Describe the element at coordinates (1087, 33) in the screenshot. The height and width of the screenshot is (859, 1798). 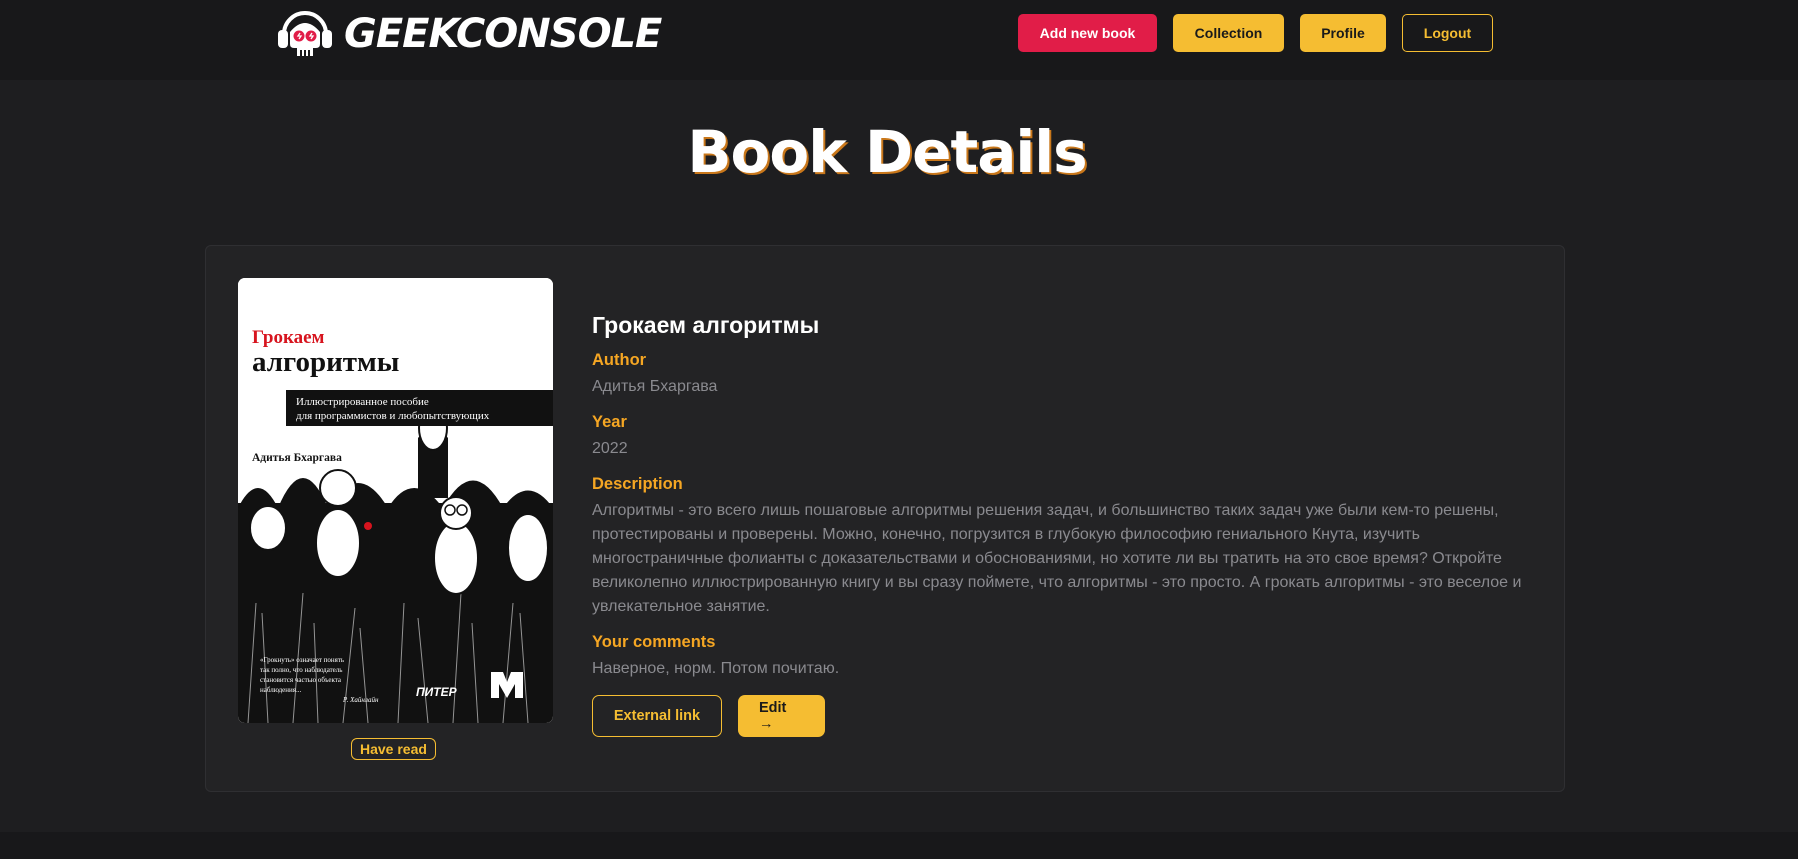
I see `add-new-book-button: Add new book` at that location.